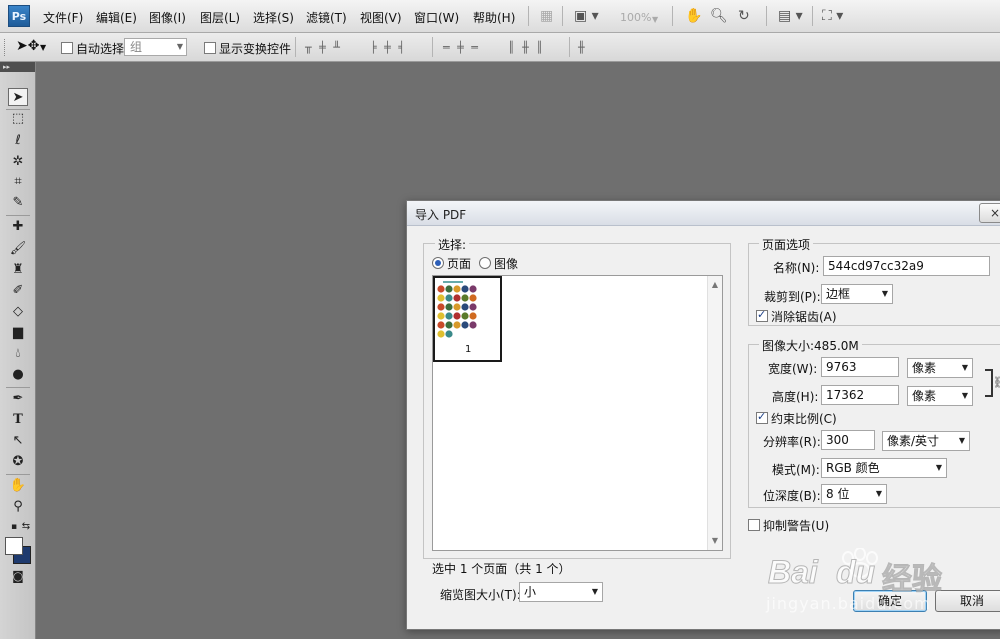  Describe the element at coordinates (804, 317) in the screenshot. I see `anti-alias-label: 消除锯齿(A)` at that location.